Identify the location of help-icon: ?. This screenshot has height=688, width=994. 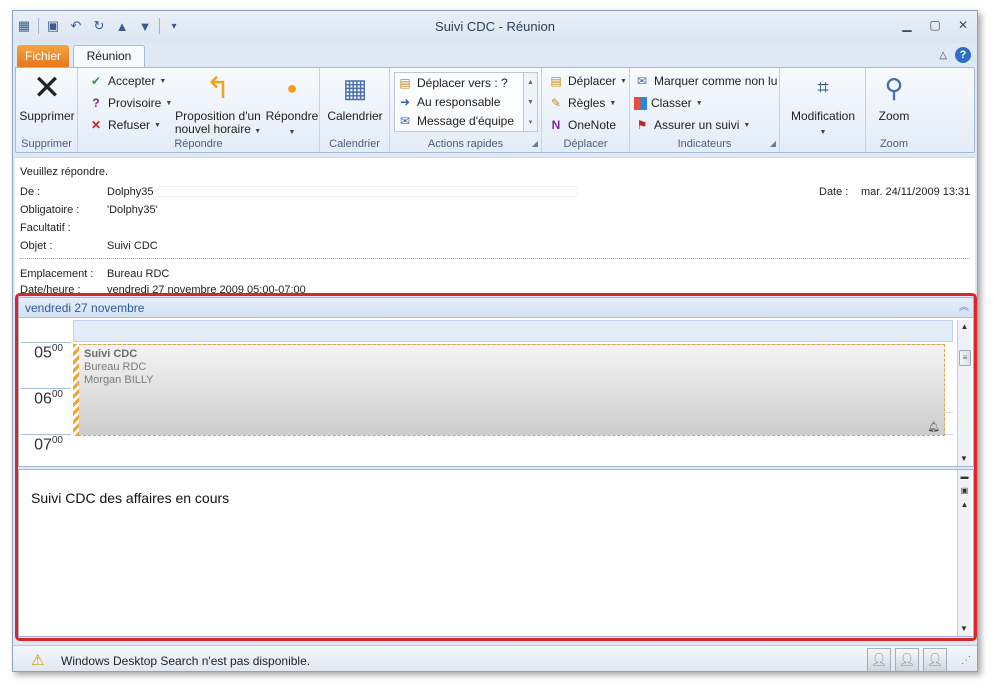
(963, 55).